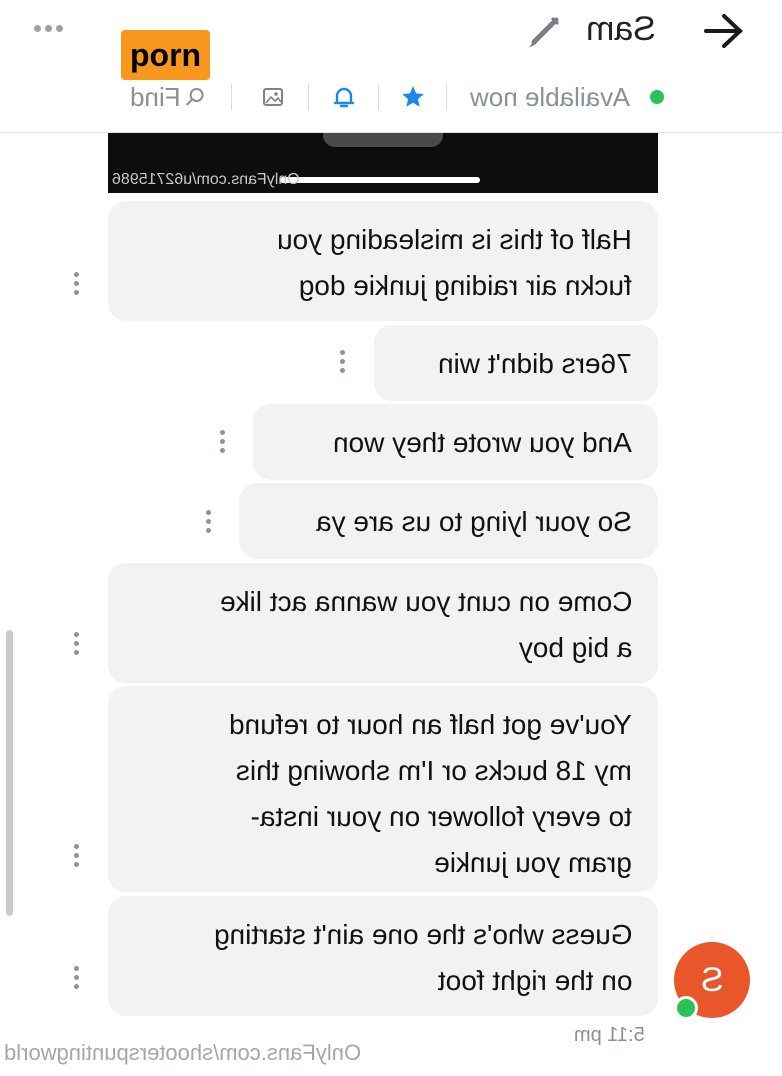 The height and width of the screenshot is (1076, 782). I want to click on message-text: And you wrote they won, so click(482, 442).